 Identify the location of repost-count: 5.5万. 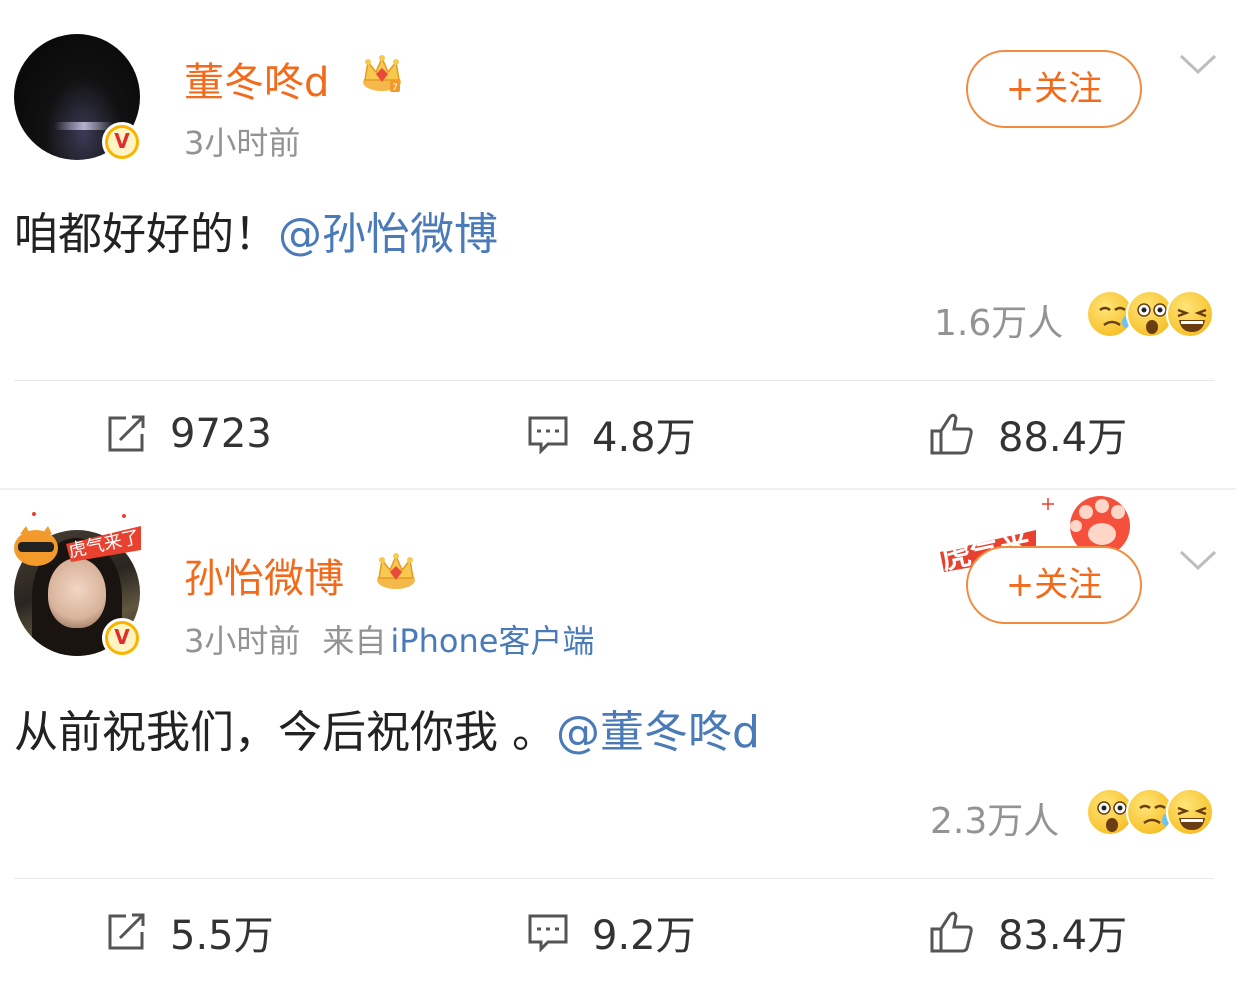
(222, 936).